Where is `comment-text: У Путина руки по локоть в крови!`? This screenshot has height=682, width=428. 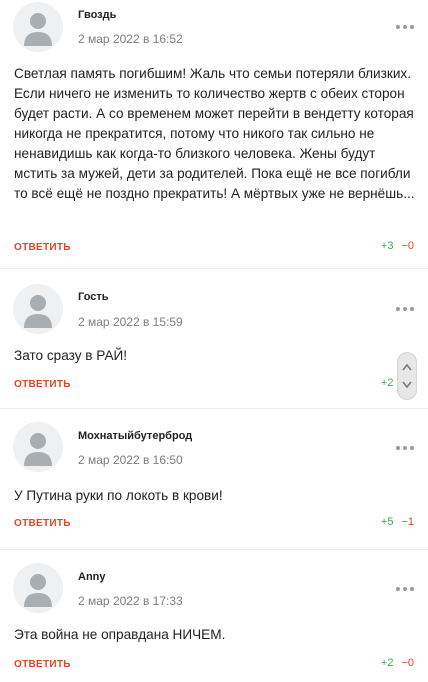
comment-text: У Путина руки по локоть в крови! is located at coordinates (118, 495).